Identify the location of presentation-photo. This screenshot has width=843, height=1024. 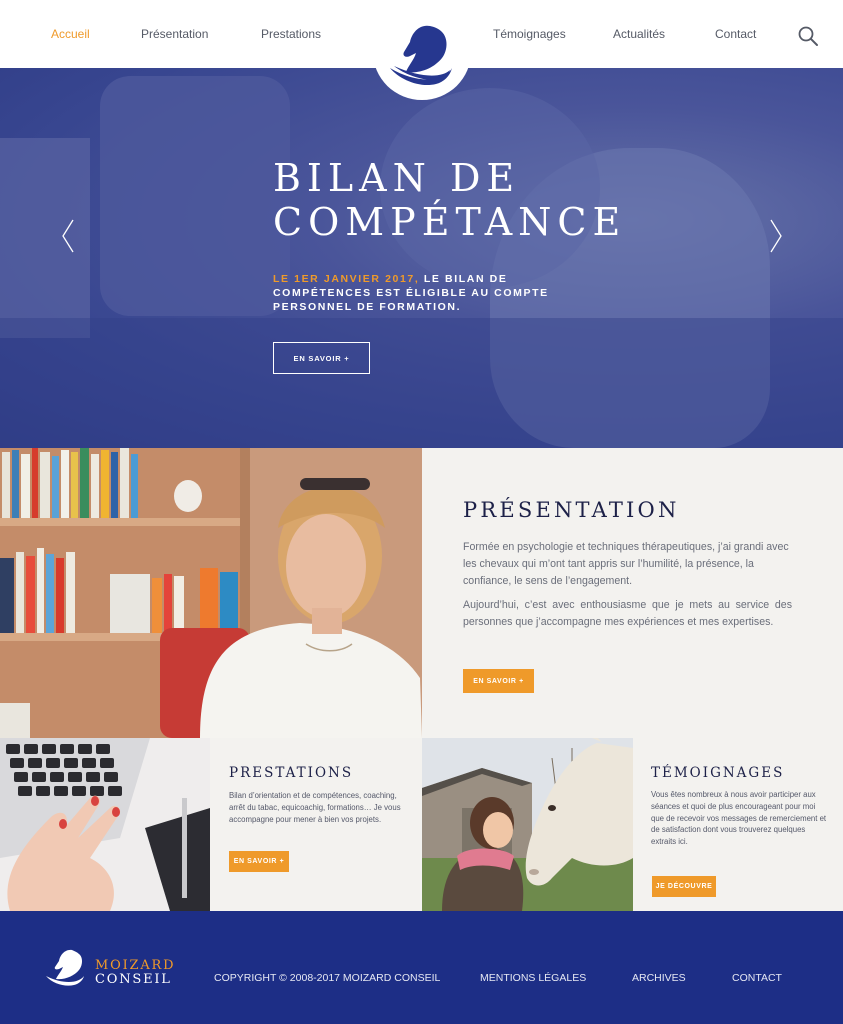
(211, 593).